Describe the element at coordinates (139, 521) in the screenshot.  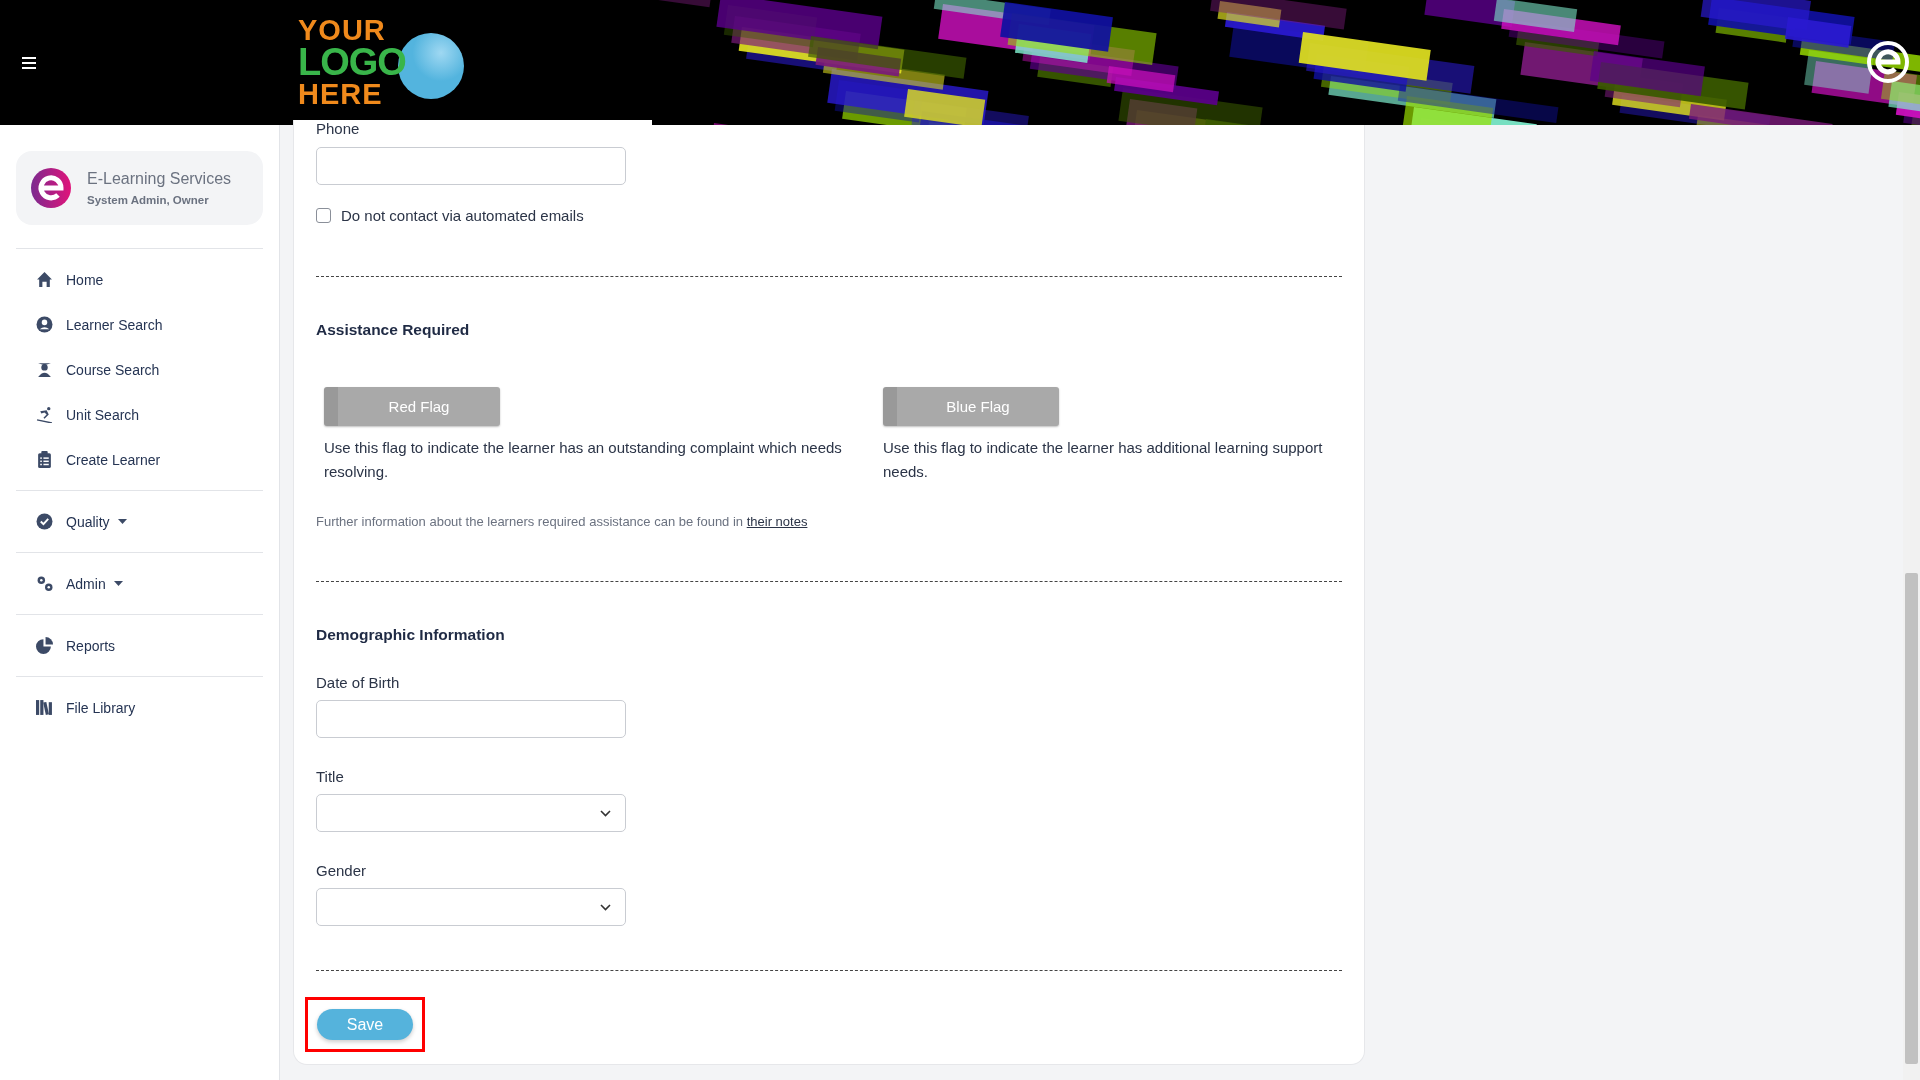
I see `nav-item: Quality` at that location.